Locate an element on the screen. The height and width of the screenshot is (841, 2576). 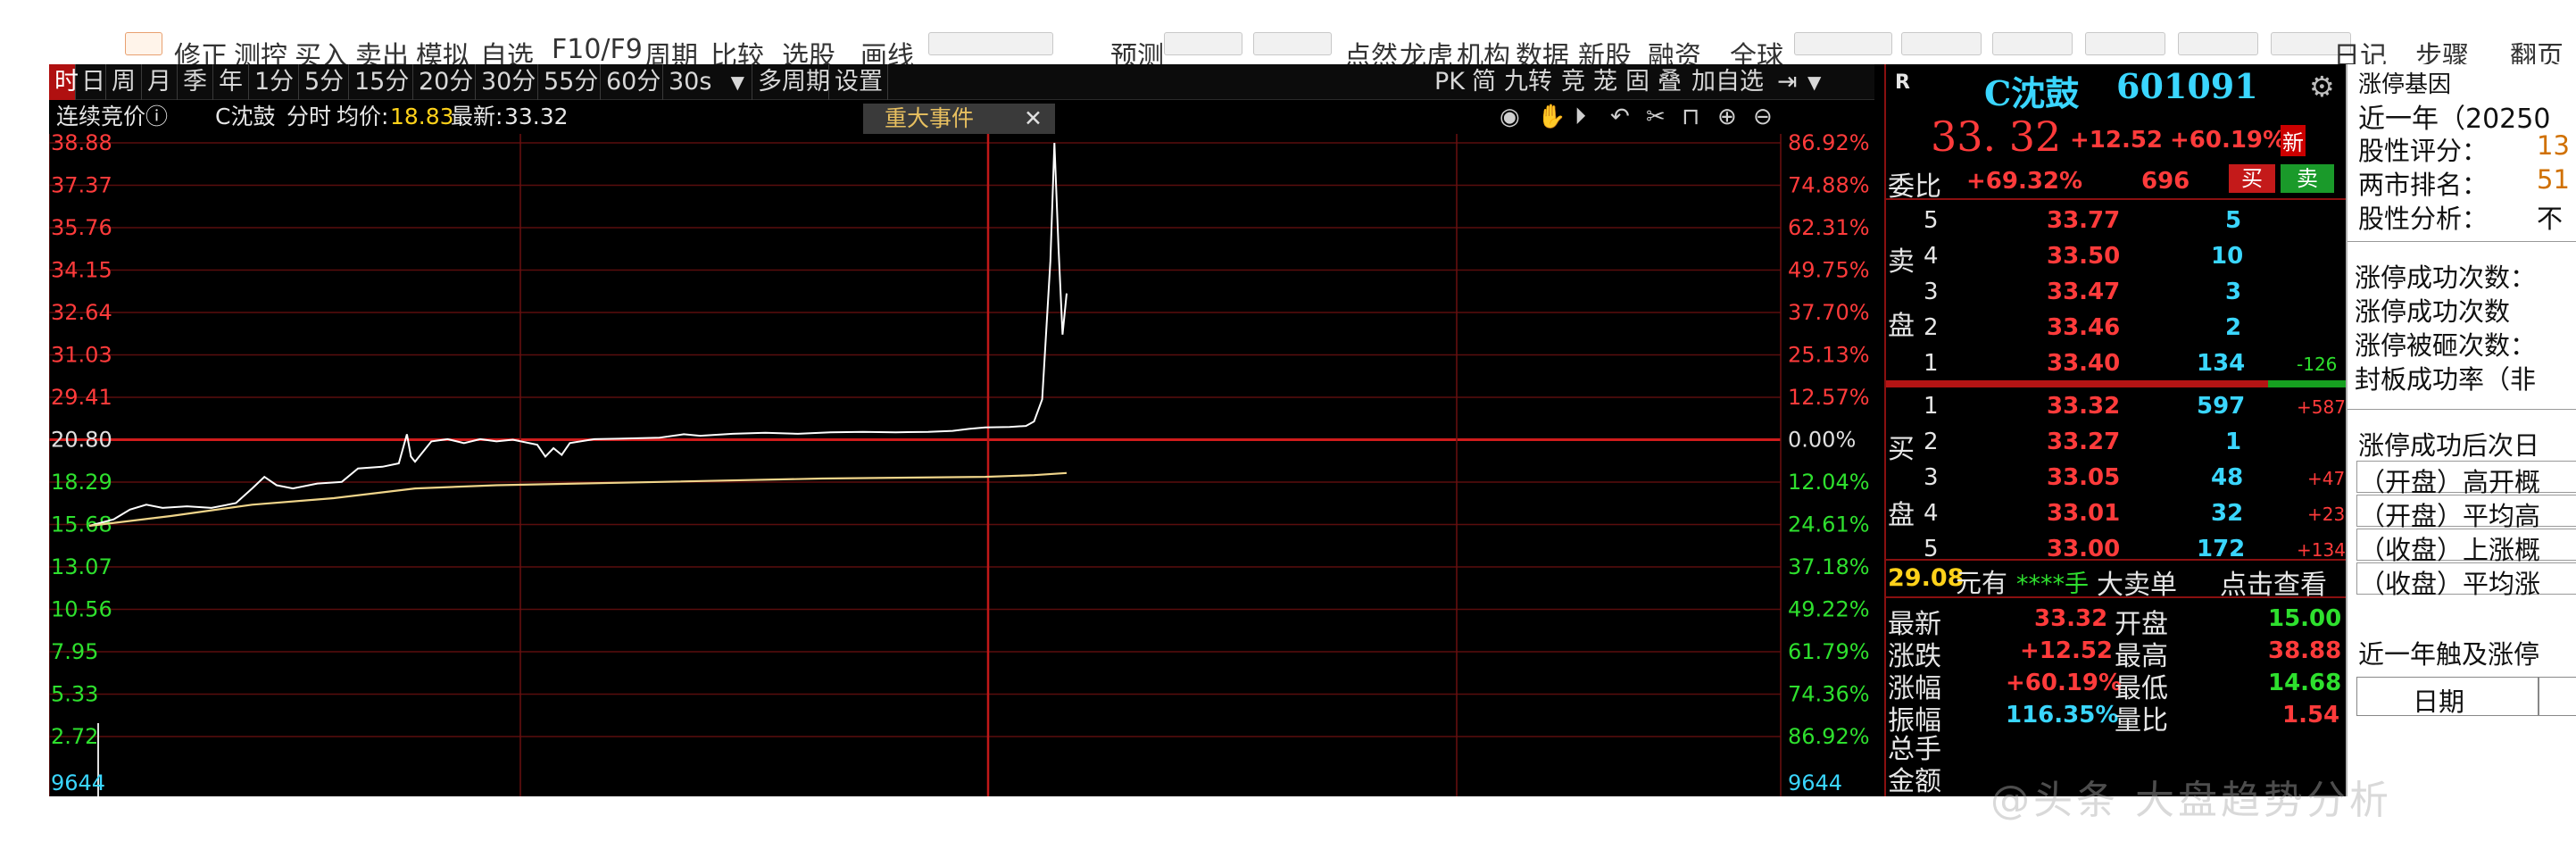
tab-quarterly: 季 is located at coordinates (195, 82).